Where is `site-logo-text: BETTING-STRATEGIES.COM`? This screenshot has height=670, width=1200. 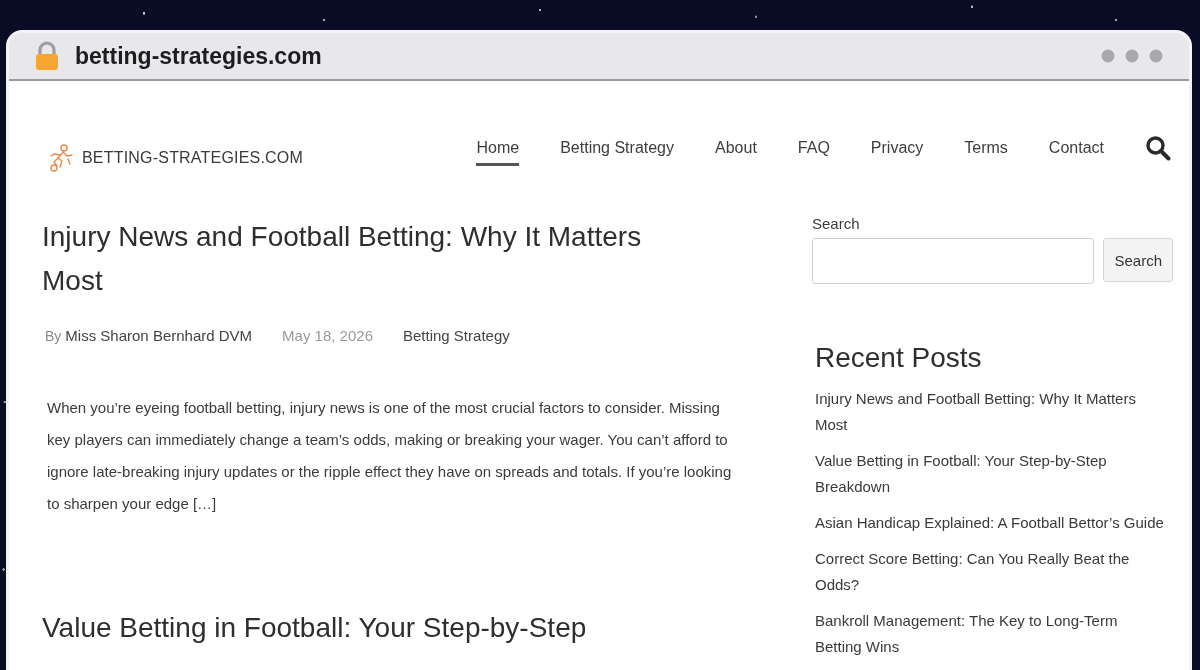 site-logo-text: BETTING-STRATEGIES.COM is located at coordinates (192, 158).